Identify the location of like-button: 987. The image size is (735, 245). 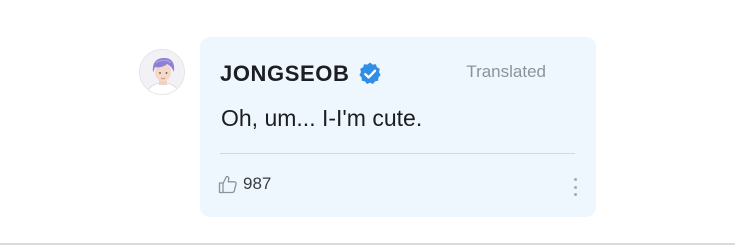
(244, 184).